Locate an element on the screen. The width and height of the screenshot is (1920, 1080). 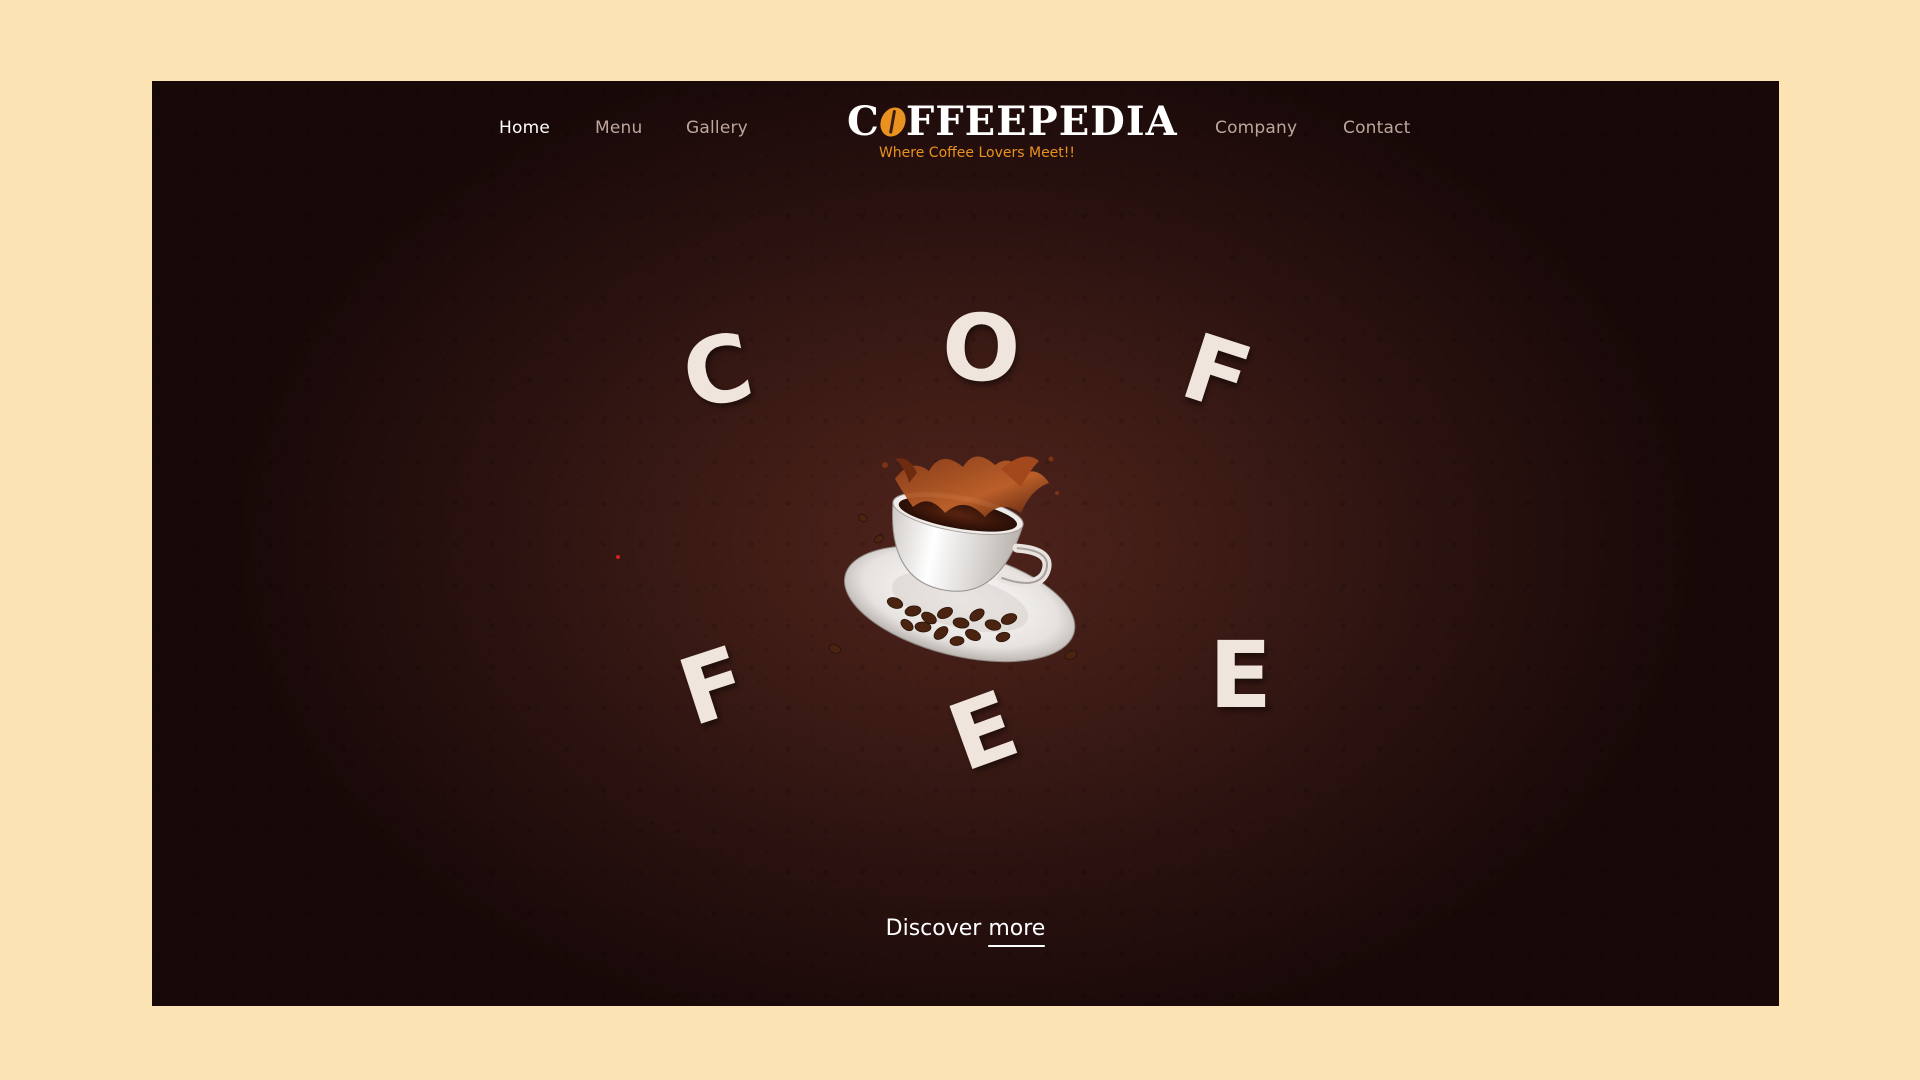
logo-wordmark: C FFEEPEDIA is located at coordinates (1012, 122).